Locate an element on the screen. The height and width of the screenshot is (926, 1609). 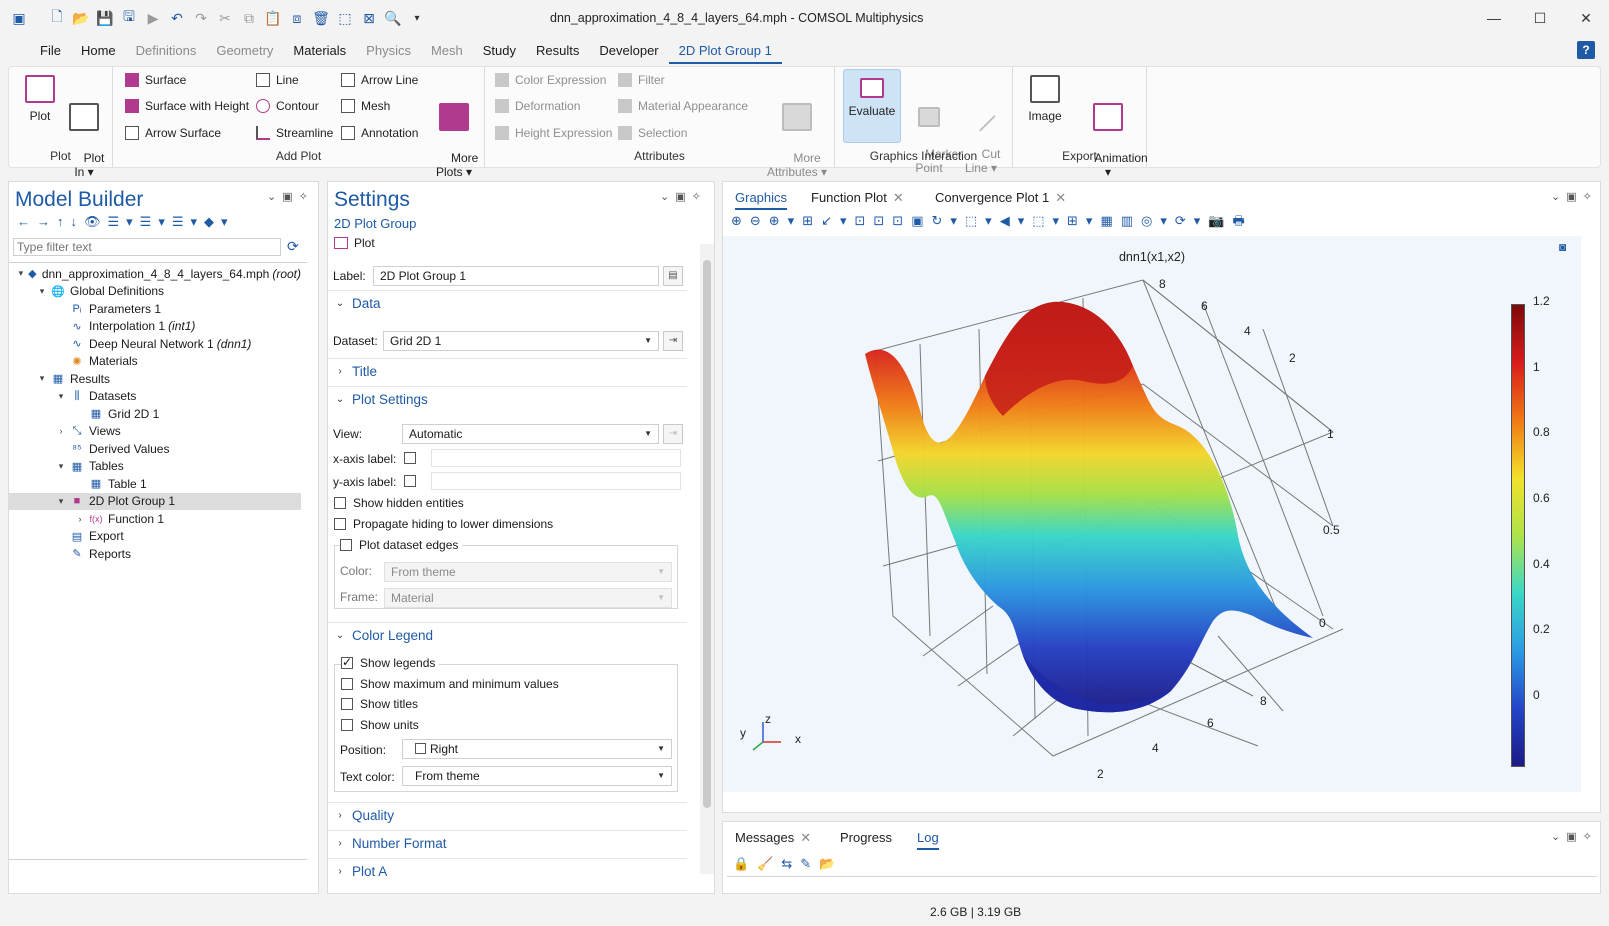
streamline-button: Streamline is located at coordinates (294, 133).